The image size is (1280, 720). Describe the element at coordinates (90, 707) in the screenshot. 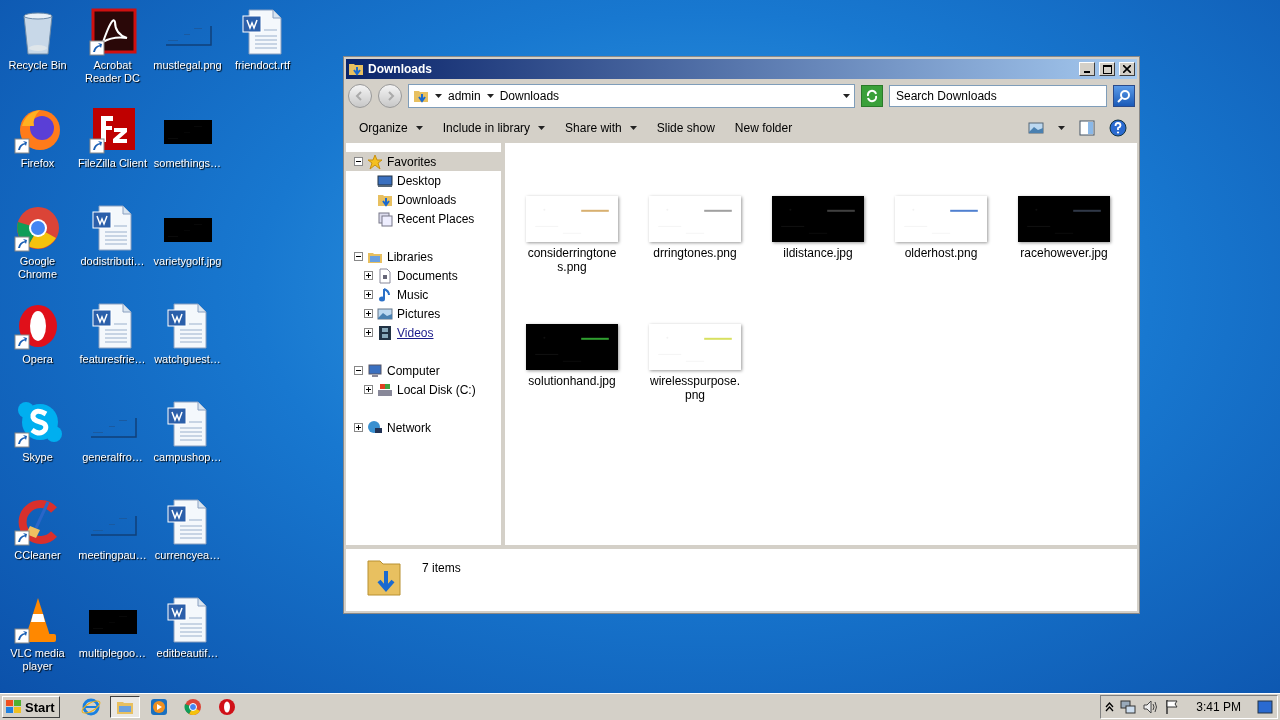

I see `globe-icon` at that location.